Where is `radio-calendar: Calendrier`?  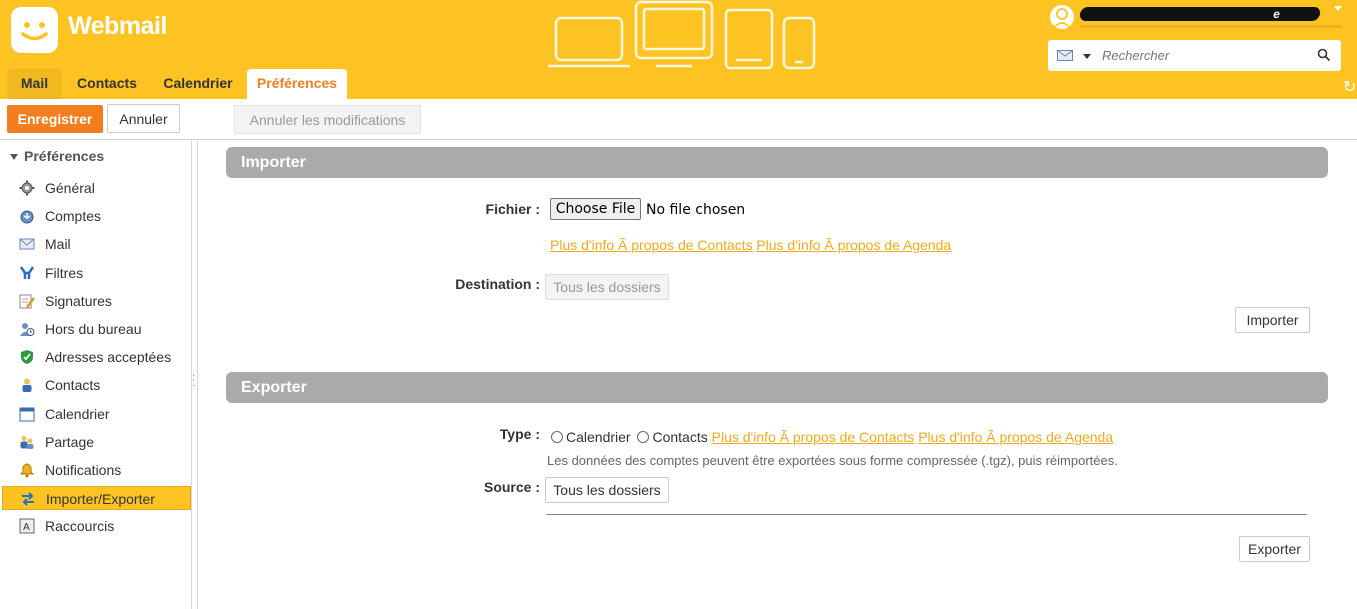 radio-calendar: Calendrier is located at coordinates (591, 437).